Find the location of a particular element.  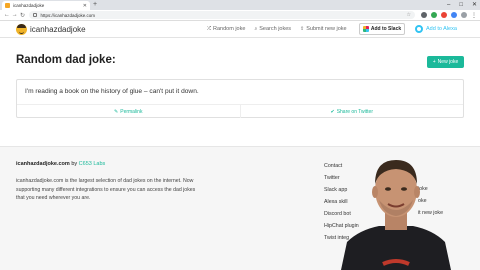

nav-label: Random joke is located at coordinates (229, 29).